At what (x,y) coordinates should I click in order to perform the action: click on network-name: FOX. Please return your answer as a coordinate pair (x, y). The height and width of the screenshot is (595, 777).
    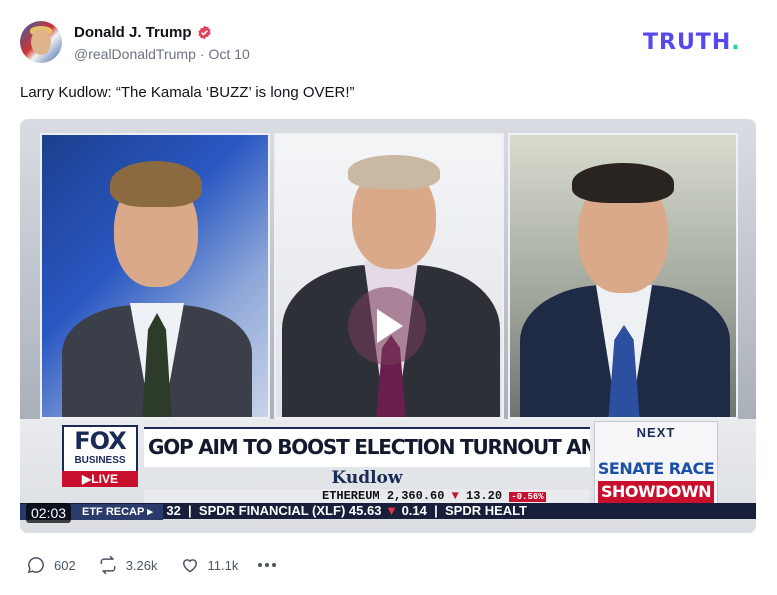
    Looking at the image, I should click on (100, 441).